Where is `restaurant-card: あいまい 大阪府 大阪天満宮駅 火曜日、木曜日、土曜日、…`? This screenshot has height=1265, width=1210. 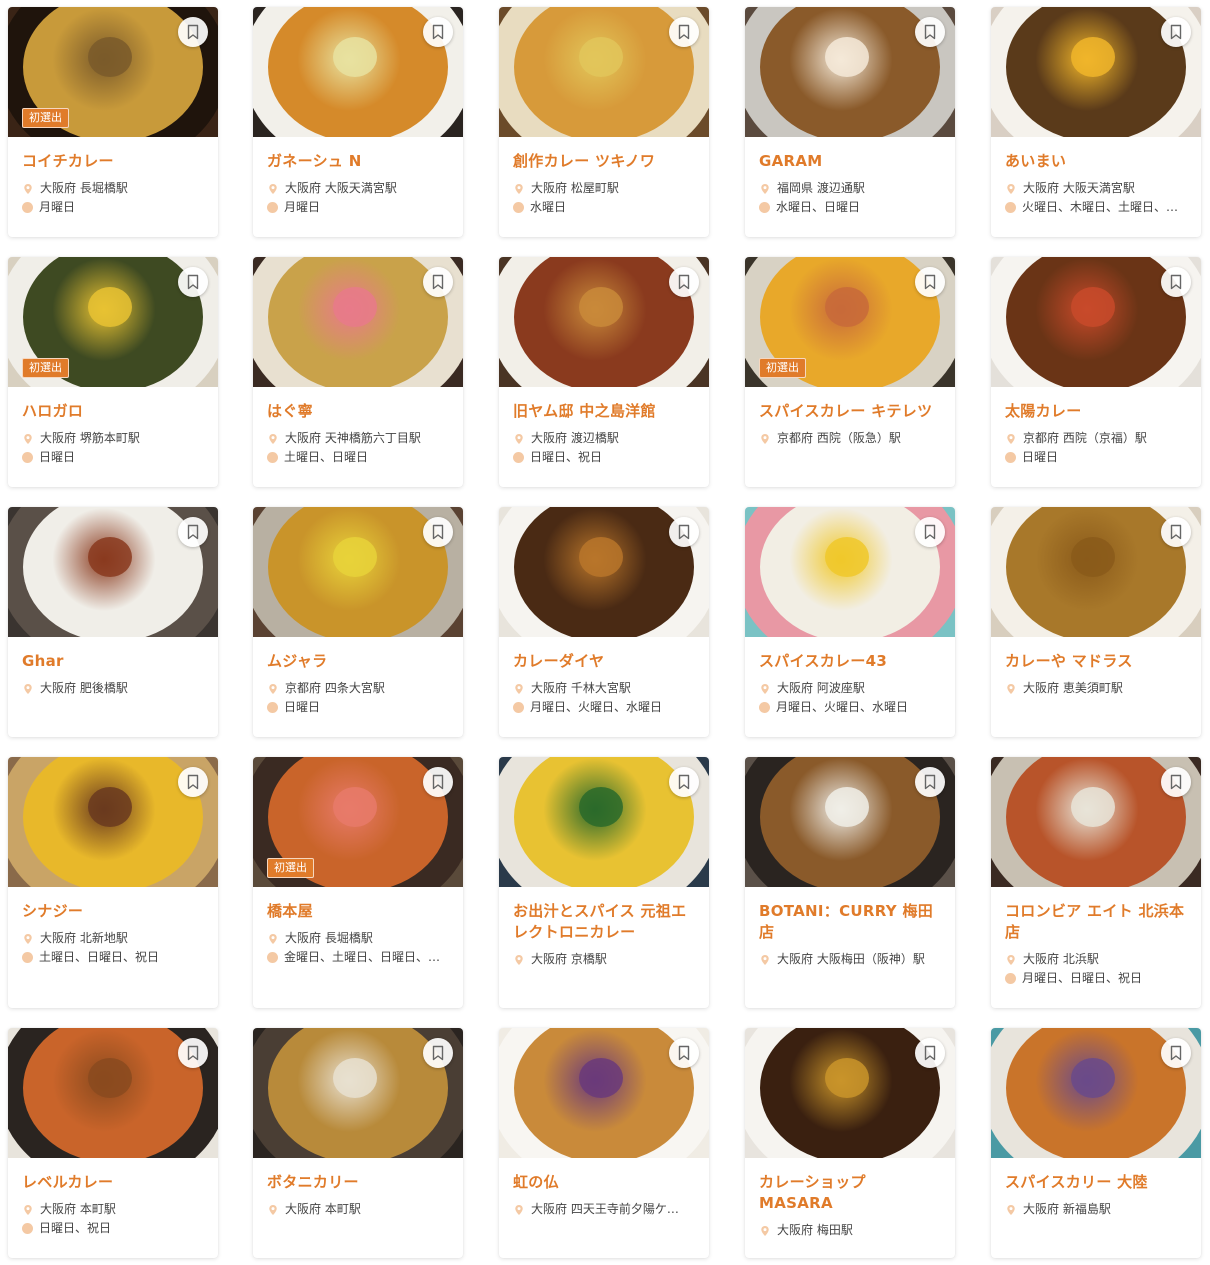
restaurant-card: あいまい 大阪府 大阪天満宮駅 火曜日、木曜日、土曜日、… is located at coordinates (1096, 122).